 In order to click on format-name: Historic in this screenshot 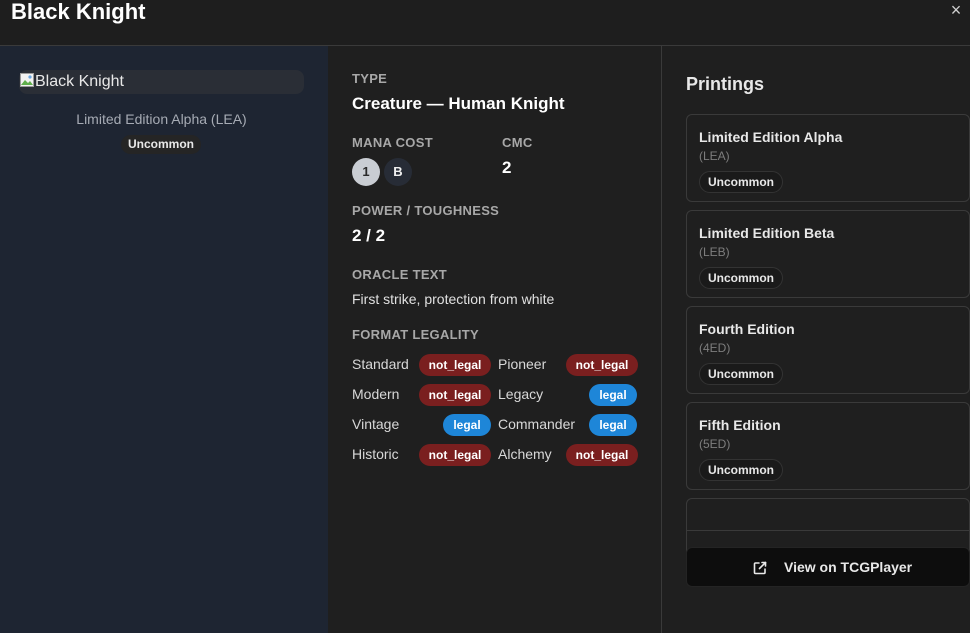, I will do `click(375, 454)`.